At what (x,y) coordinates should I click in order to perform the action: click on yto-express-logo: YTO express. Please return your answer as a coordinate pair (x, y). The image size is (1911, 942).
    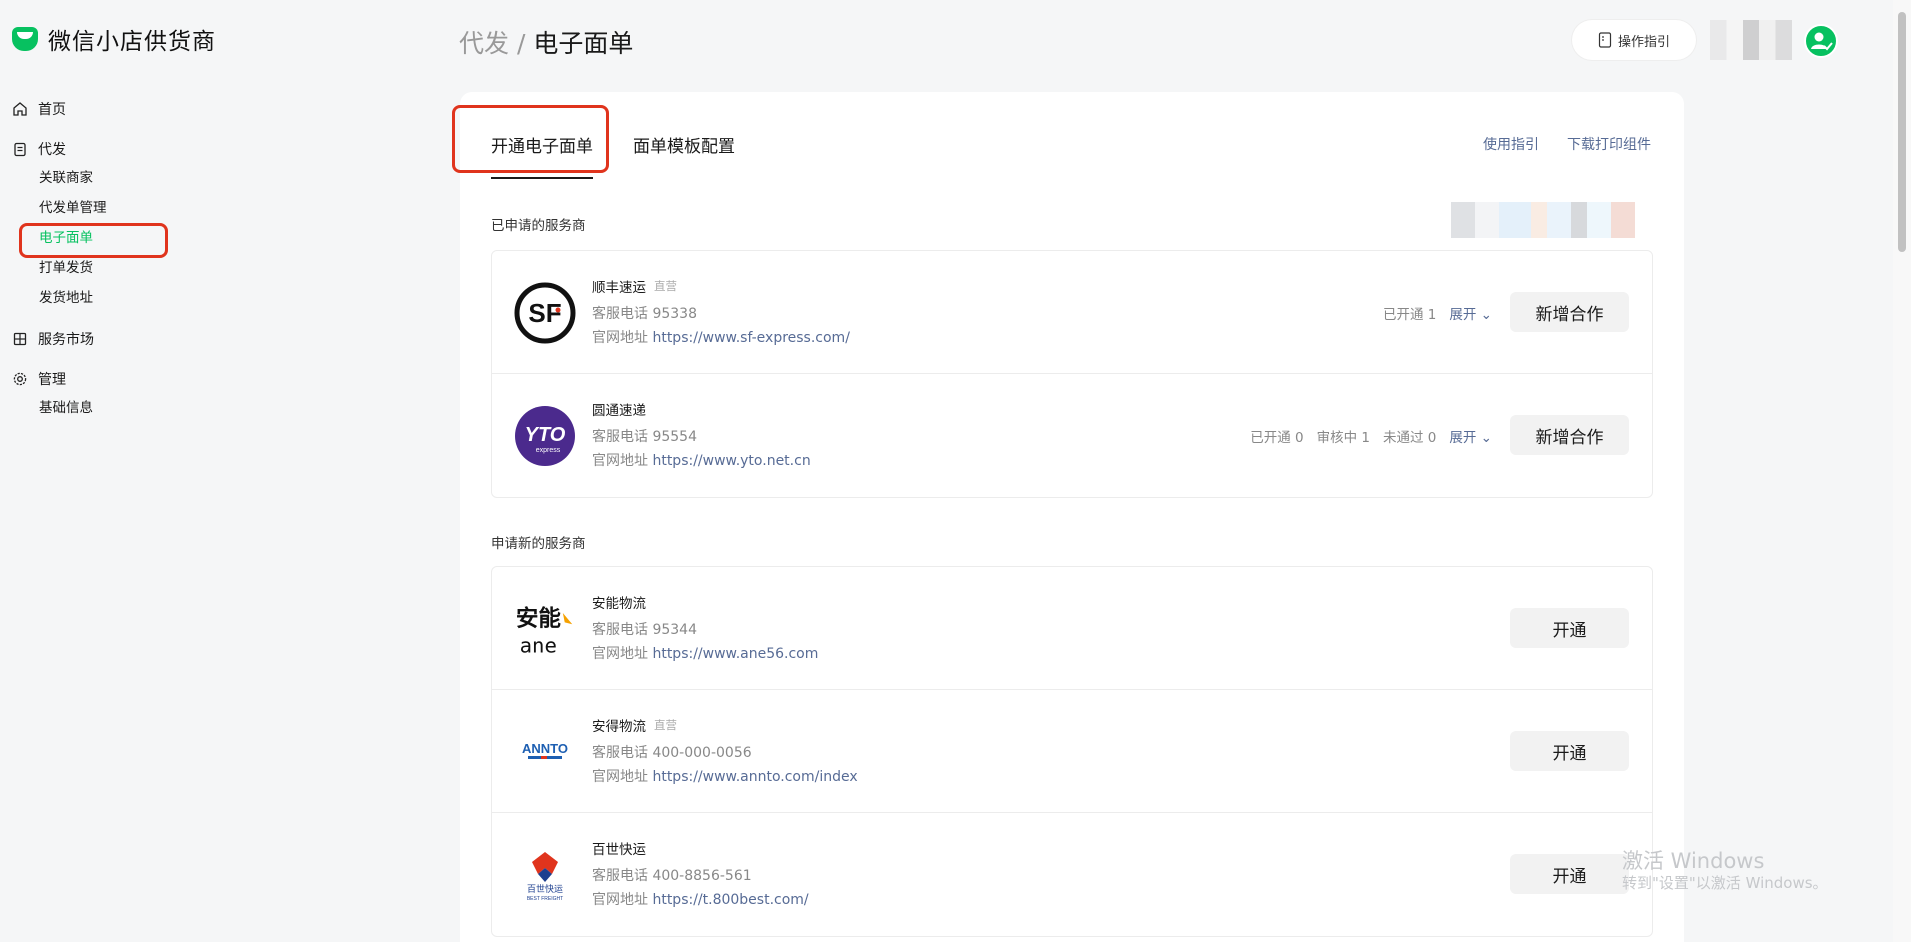
    Looking at the image, I should click on (545, 436).